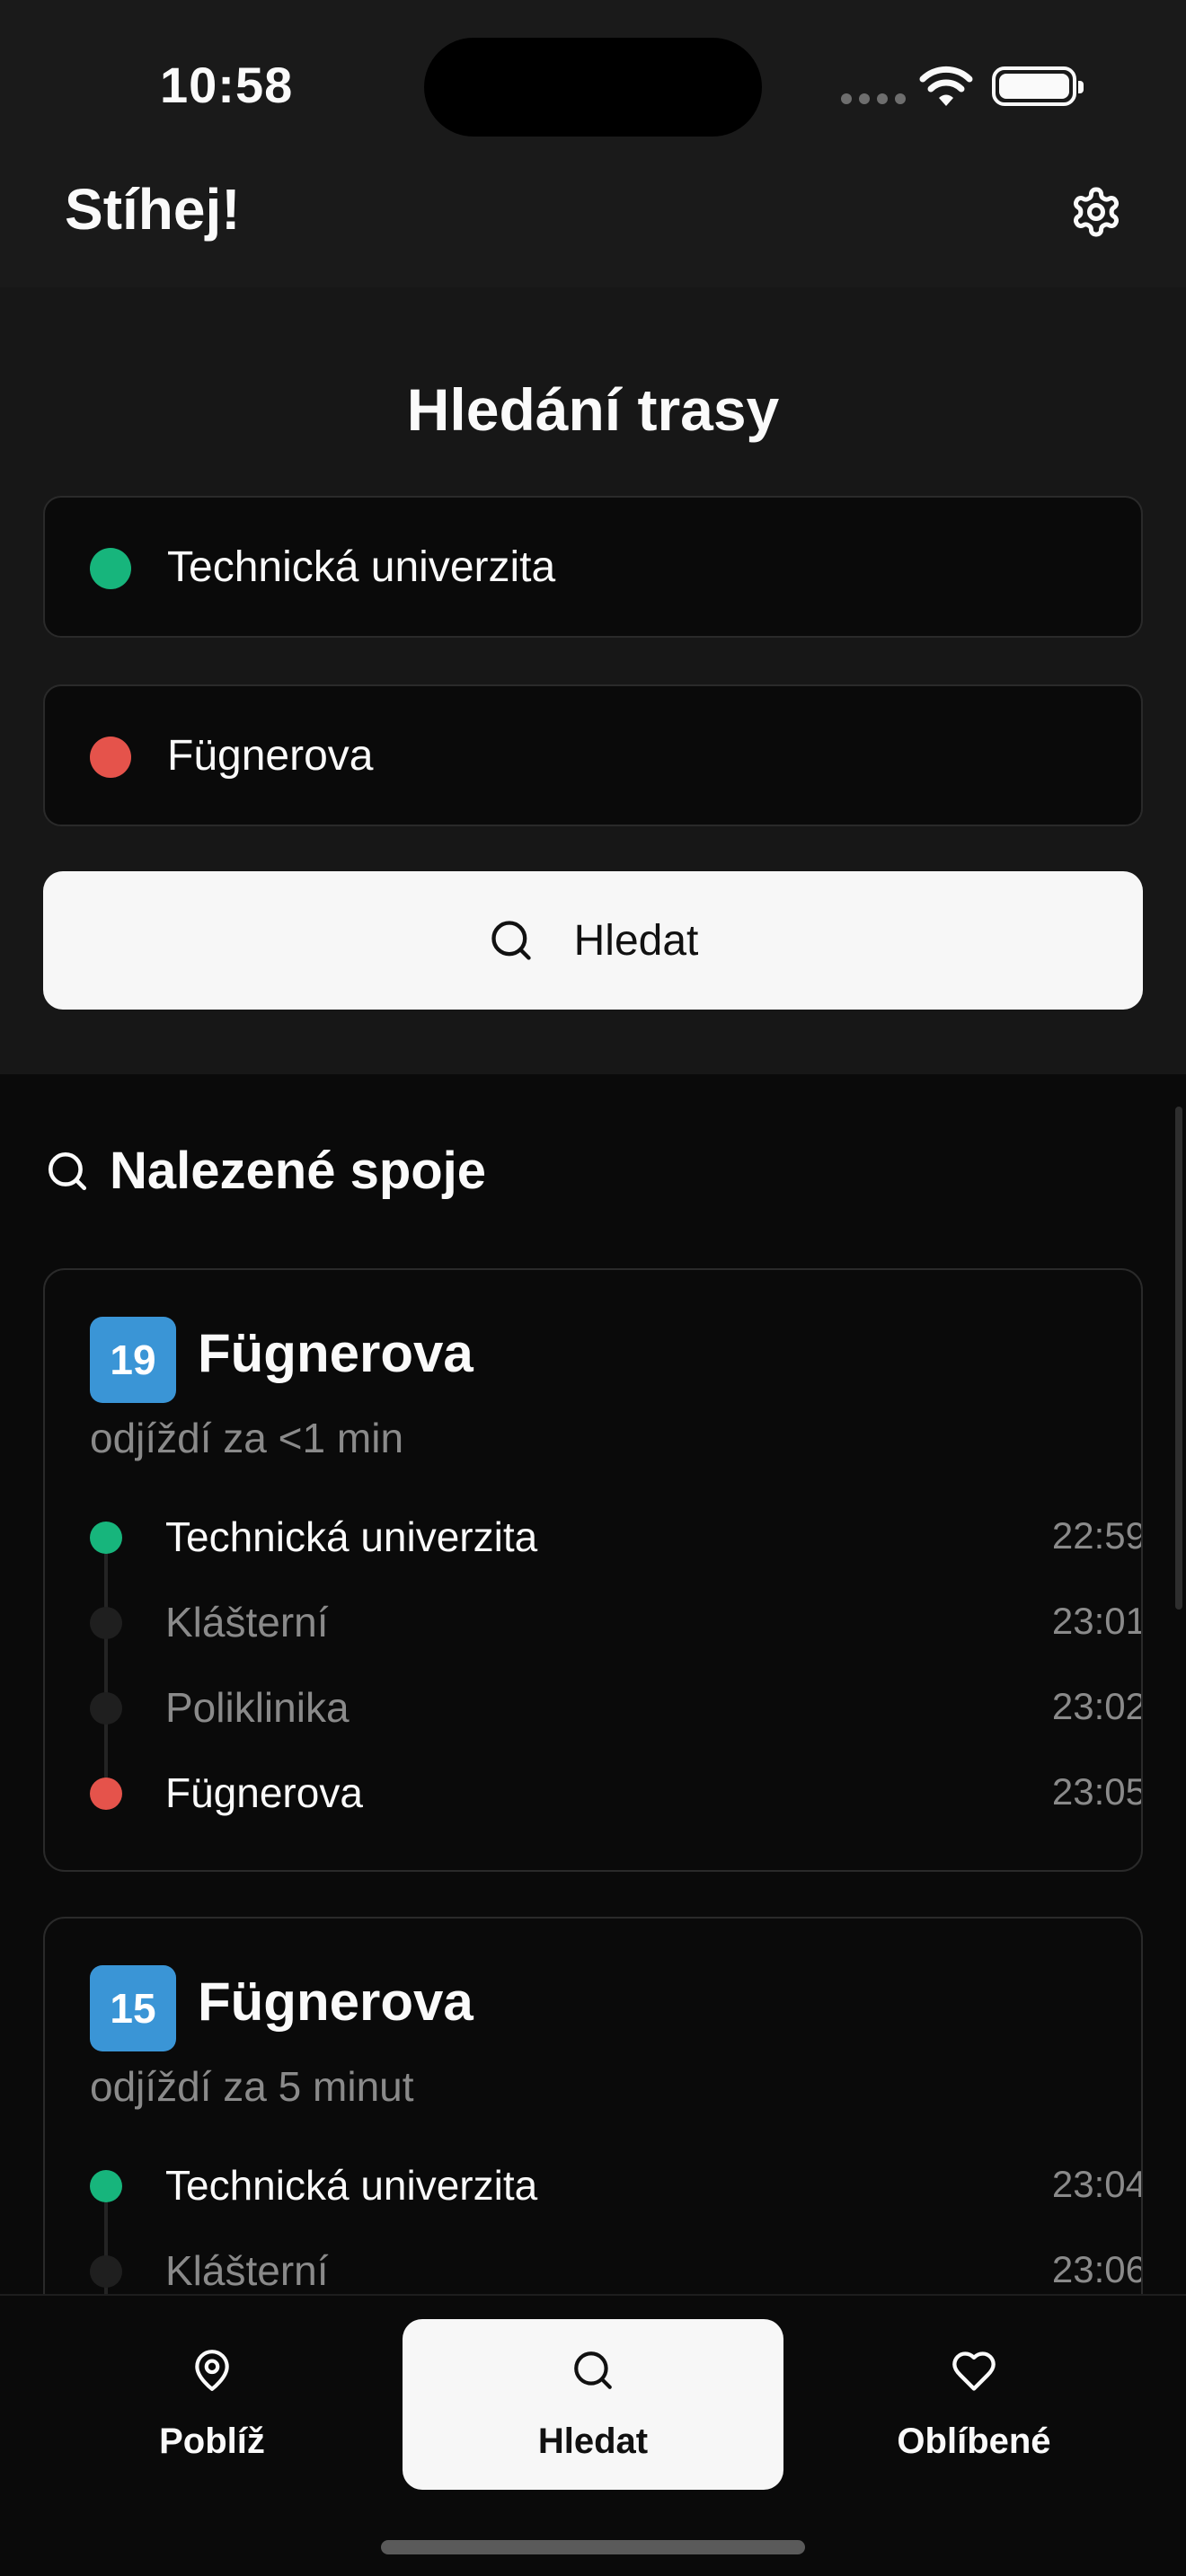  I want to click on heart-icon, so click(974, 2371).